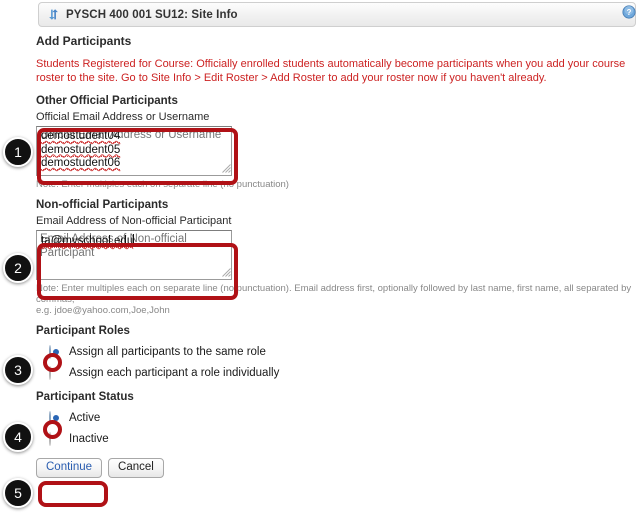 This screenshot has height=521, width=640. Describe the element at coordinates (55, 417) in the screenshot. I see `radio-status-active` at that location.